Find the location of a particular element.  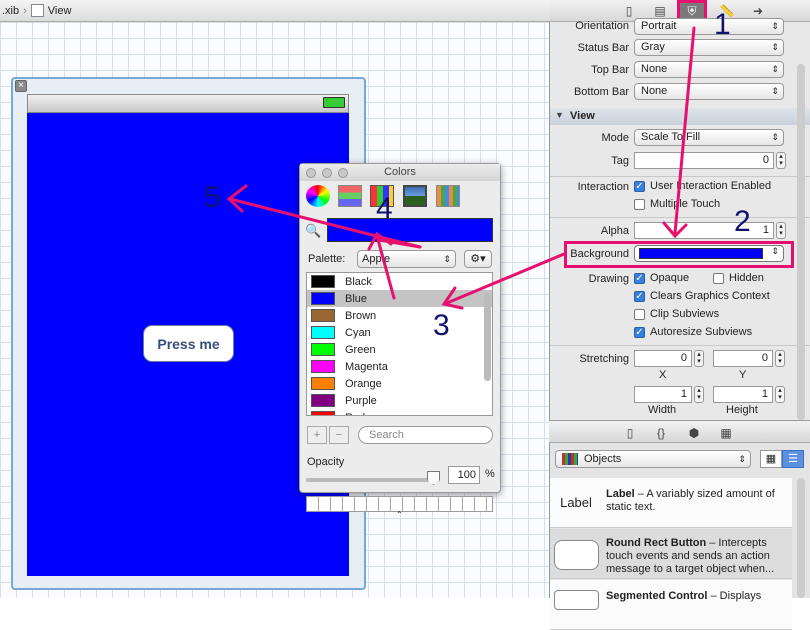

list-view-icon: ☰ is located at coordinates (793, 459).